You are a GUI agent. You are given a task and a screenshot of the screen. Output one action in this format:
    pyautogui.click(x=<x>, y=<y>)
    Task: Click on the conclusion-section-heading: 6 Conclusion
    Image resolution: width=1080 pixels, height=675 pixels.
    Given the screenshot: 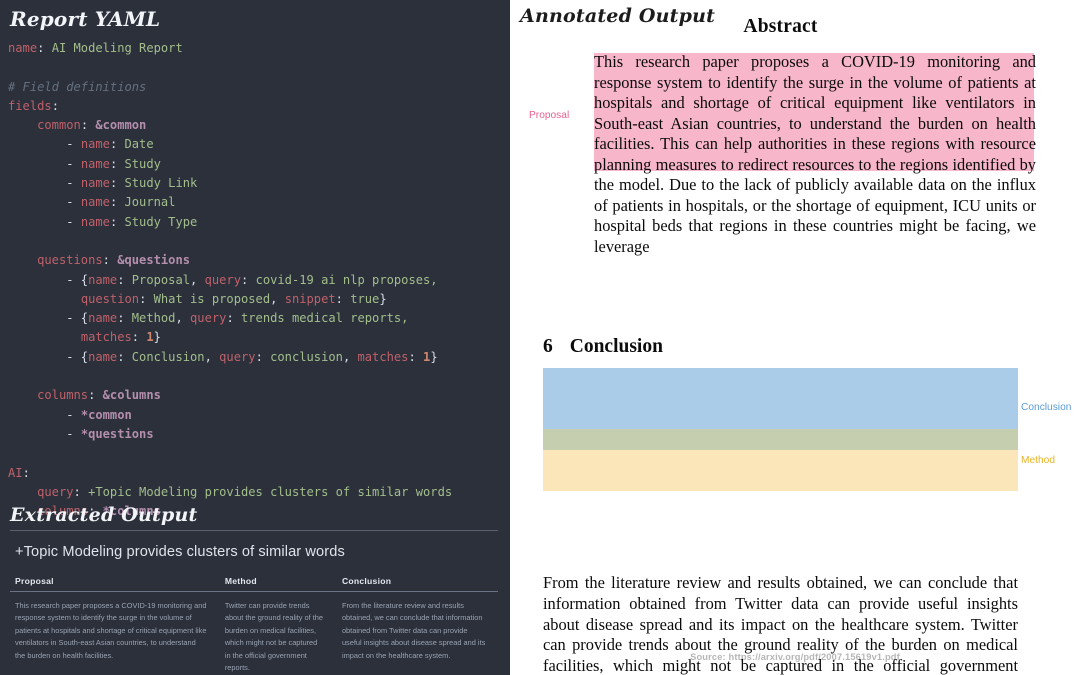 What is the action you would take?
    pyautogui.click(x=780, y=347)
    